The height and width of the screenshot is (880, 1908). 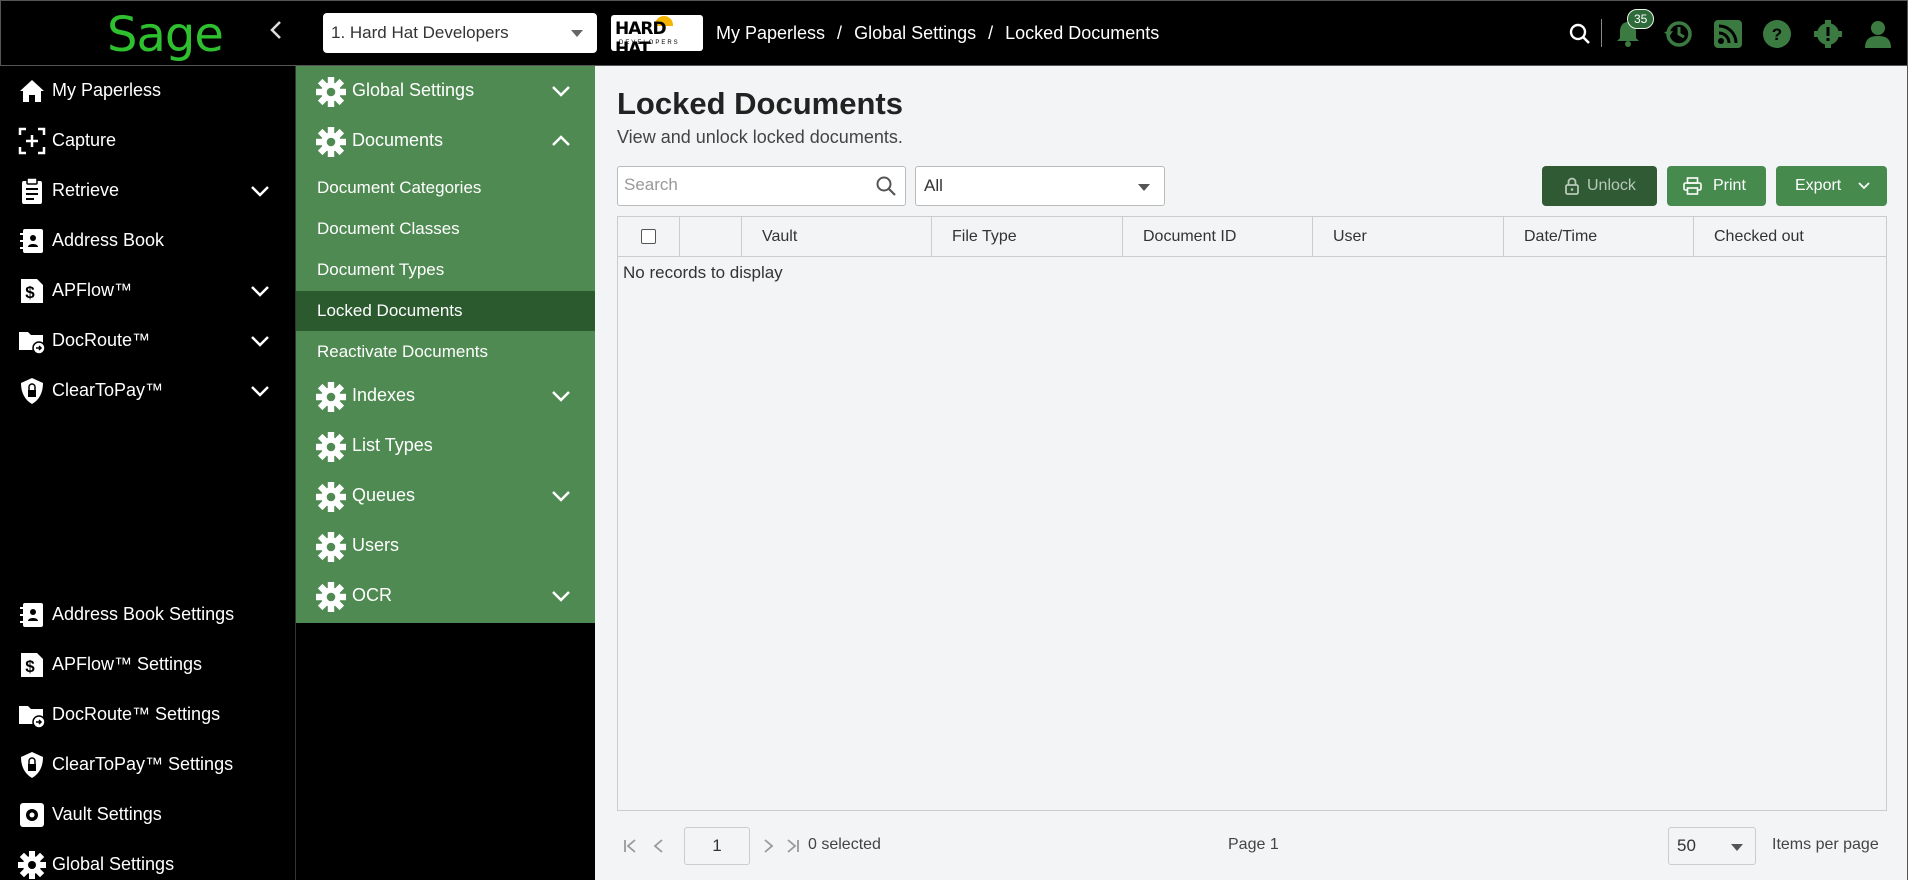 I want to click on page-label: Page 1, so click(x=1253, y=844).